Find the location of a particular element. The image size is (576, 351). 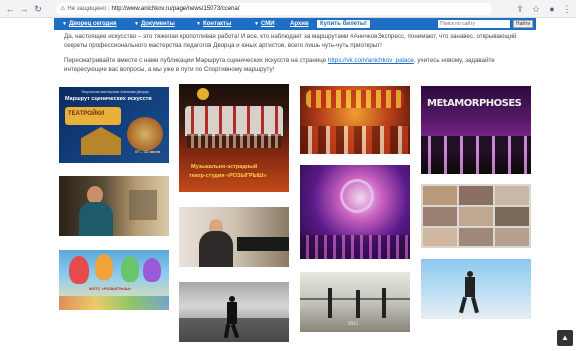

buy-tickets-button: Купить билеты! is located at coordinates (344, 24).